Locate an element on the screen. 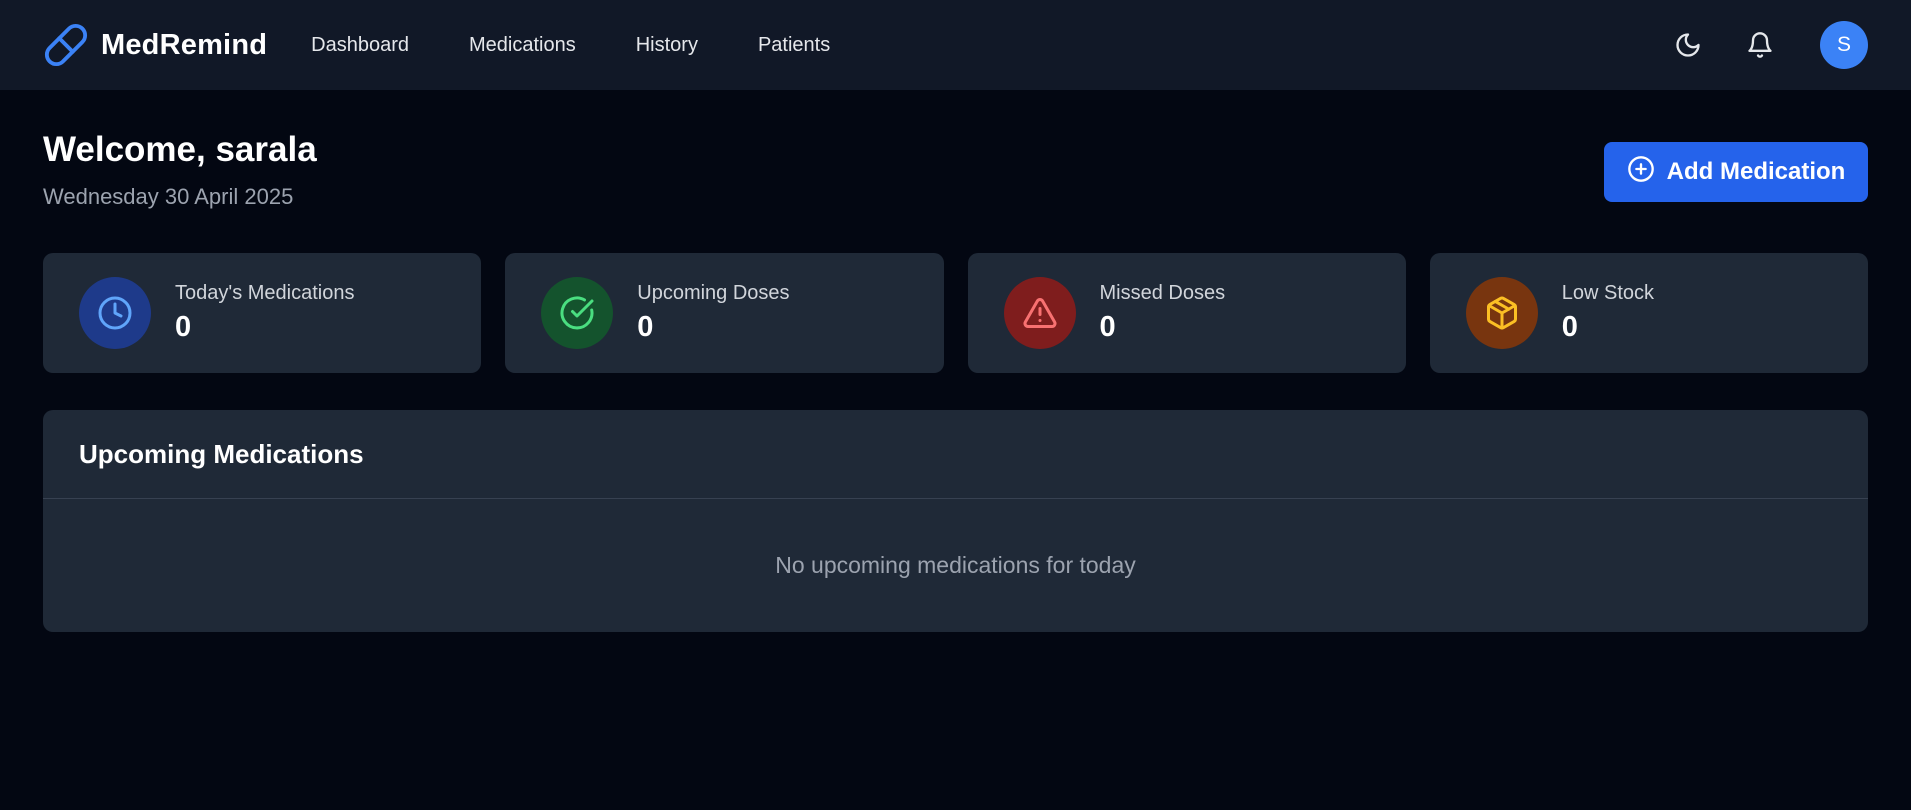  stat-card-missed-doses: Missed Doses 0 is located at coordinates (1186, 313).